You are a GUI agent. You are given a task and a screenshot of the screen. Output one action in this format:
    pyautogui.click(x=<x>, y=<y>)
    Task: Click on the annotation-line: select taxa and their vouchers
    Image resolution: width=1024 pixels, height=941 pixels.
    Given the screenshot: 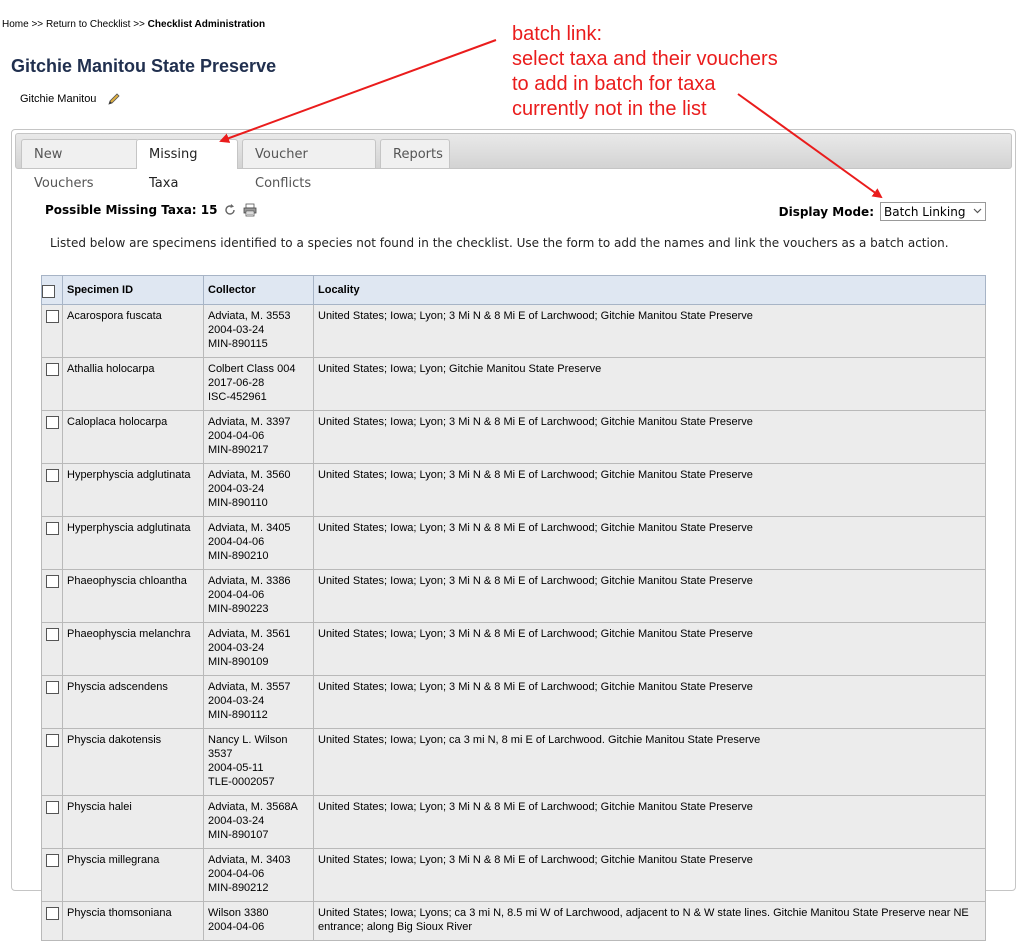 What is the action you would take?
    pyautogui.click(x=645, y=59)
    